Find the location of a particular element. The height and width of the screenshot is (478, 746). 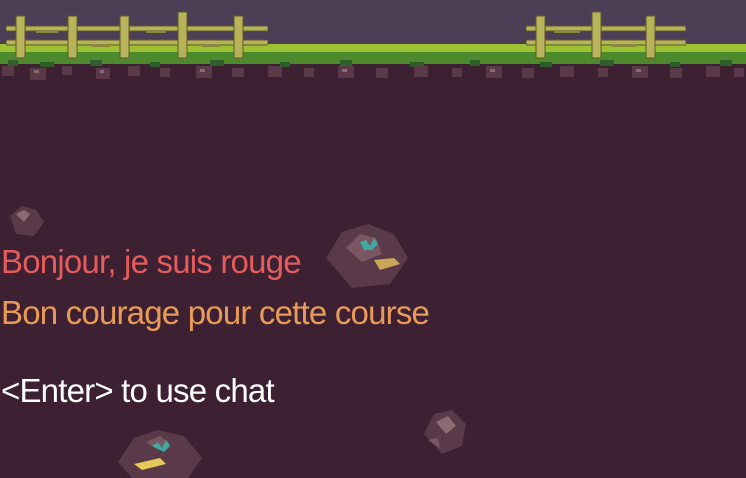

chat-input-hint: <Enter> to use chat is located at coordinates (138, 390).